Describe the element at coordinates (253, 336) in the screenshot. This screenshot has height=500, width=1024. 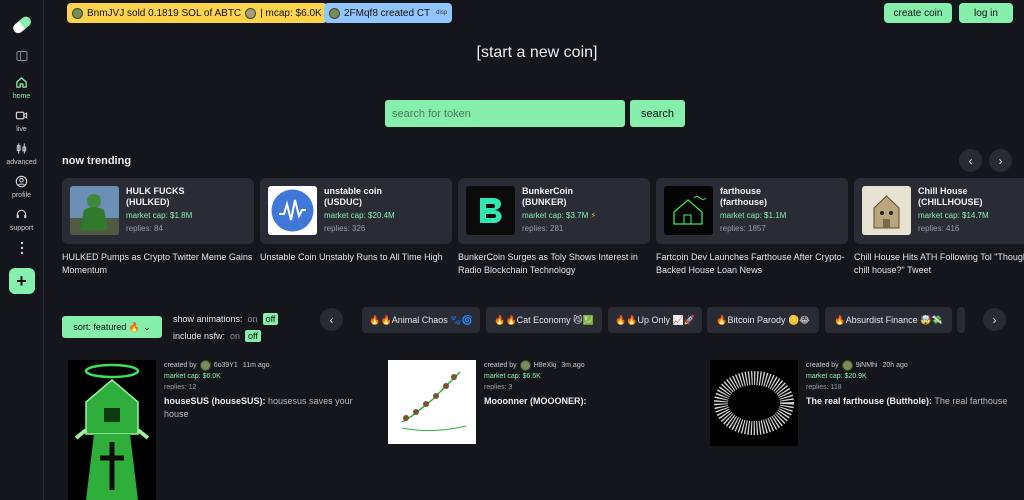
I see `nsfw-off-toggle: off` at that location.